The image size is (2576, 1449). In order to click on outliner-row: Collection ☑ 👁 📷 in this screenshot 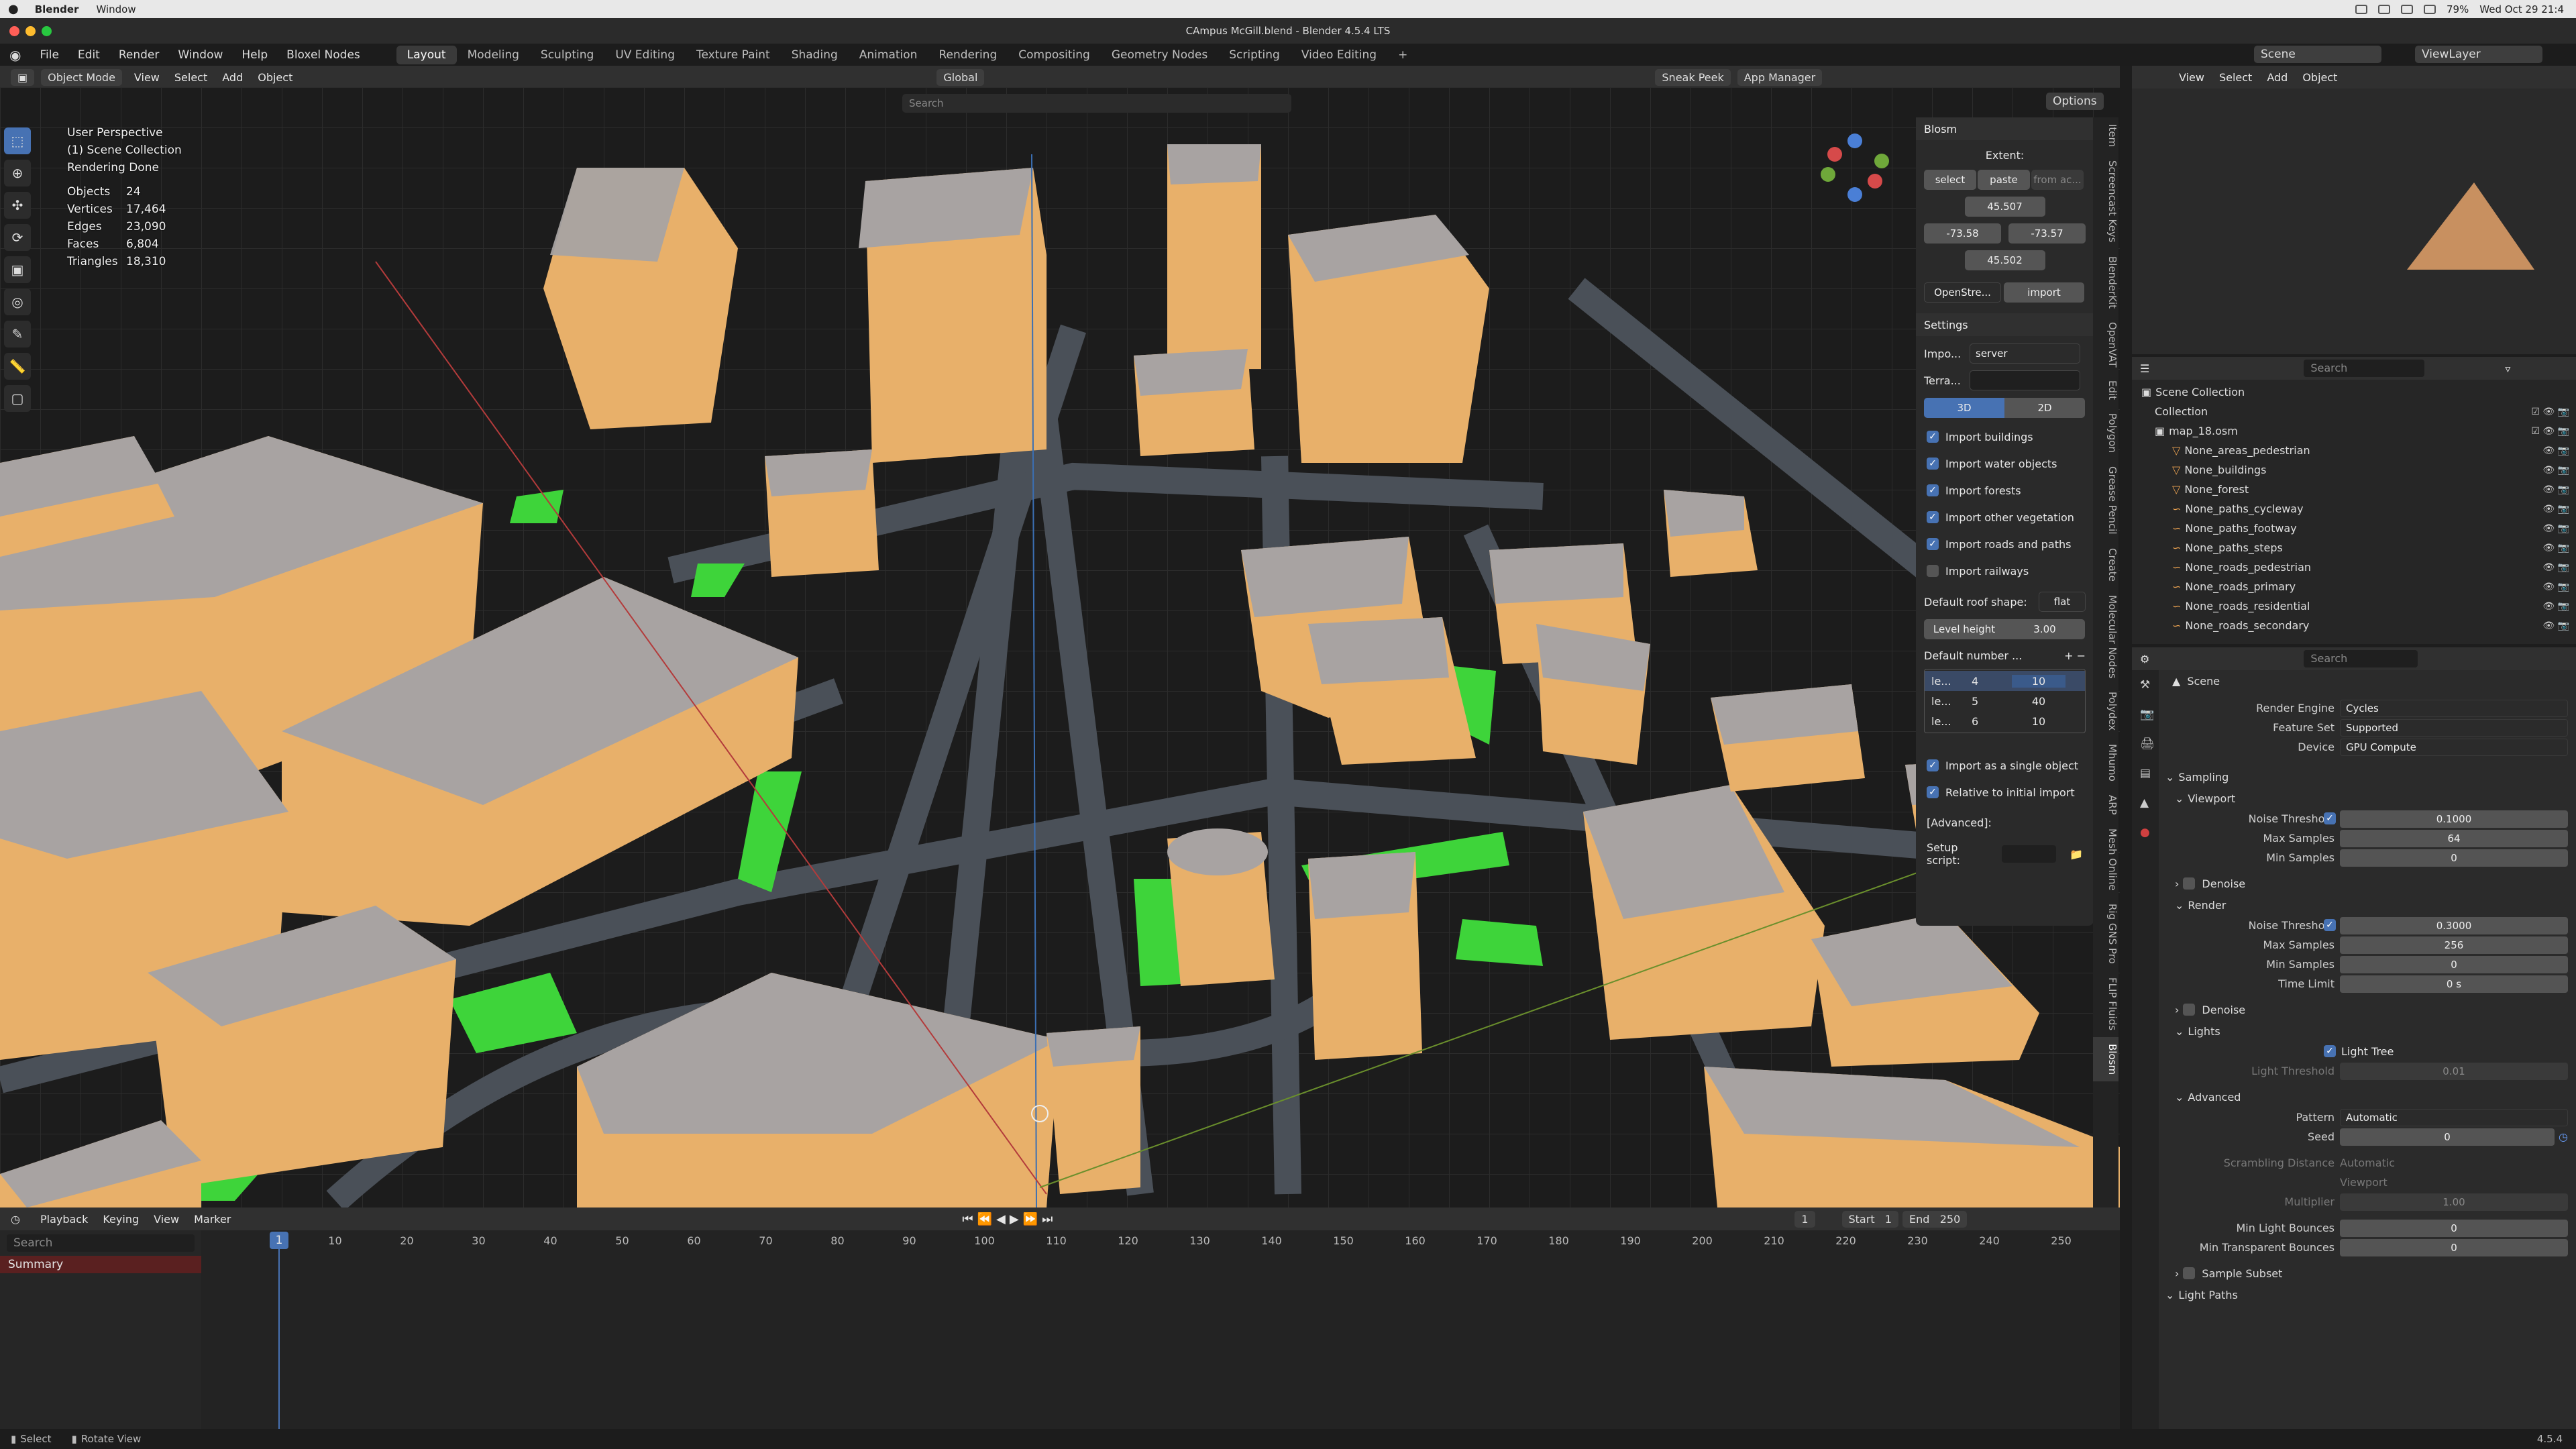, I will do `click(2354, 411)`.